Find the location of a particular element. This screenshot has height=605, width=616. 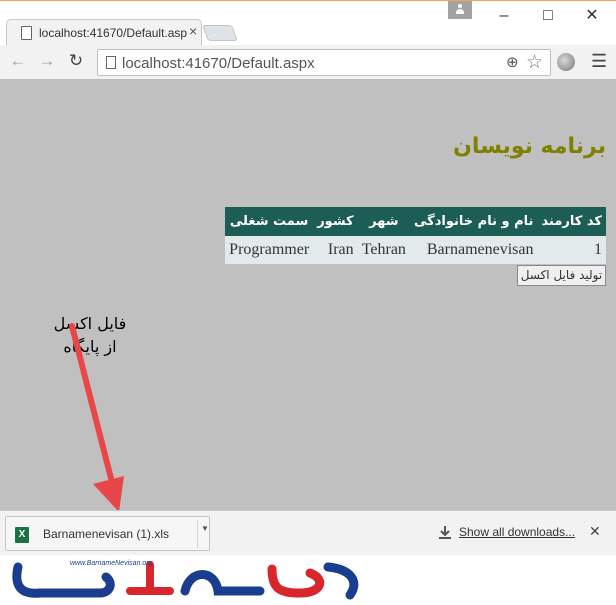

download-file-name: Barnamenevisan (1).xls is located at coordinates (106, 534).